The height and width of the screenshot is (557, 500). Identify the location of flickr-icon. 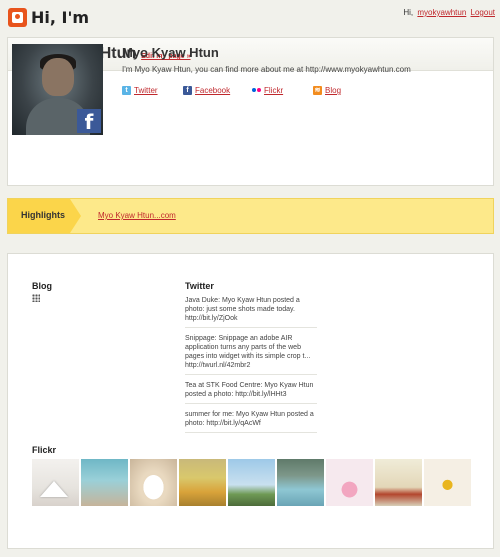
(256, 90).